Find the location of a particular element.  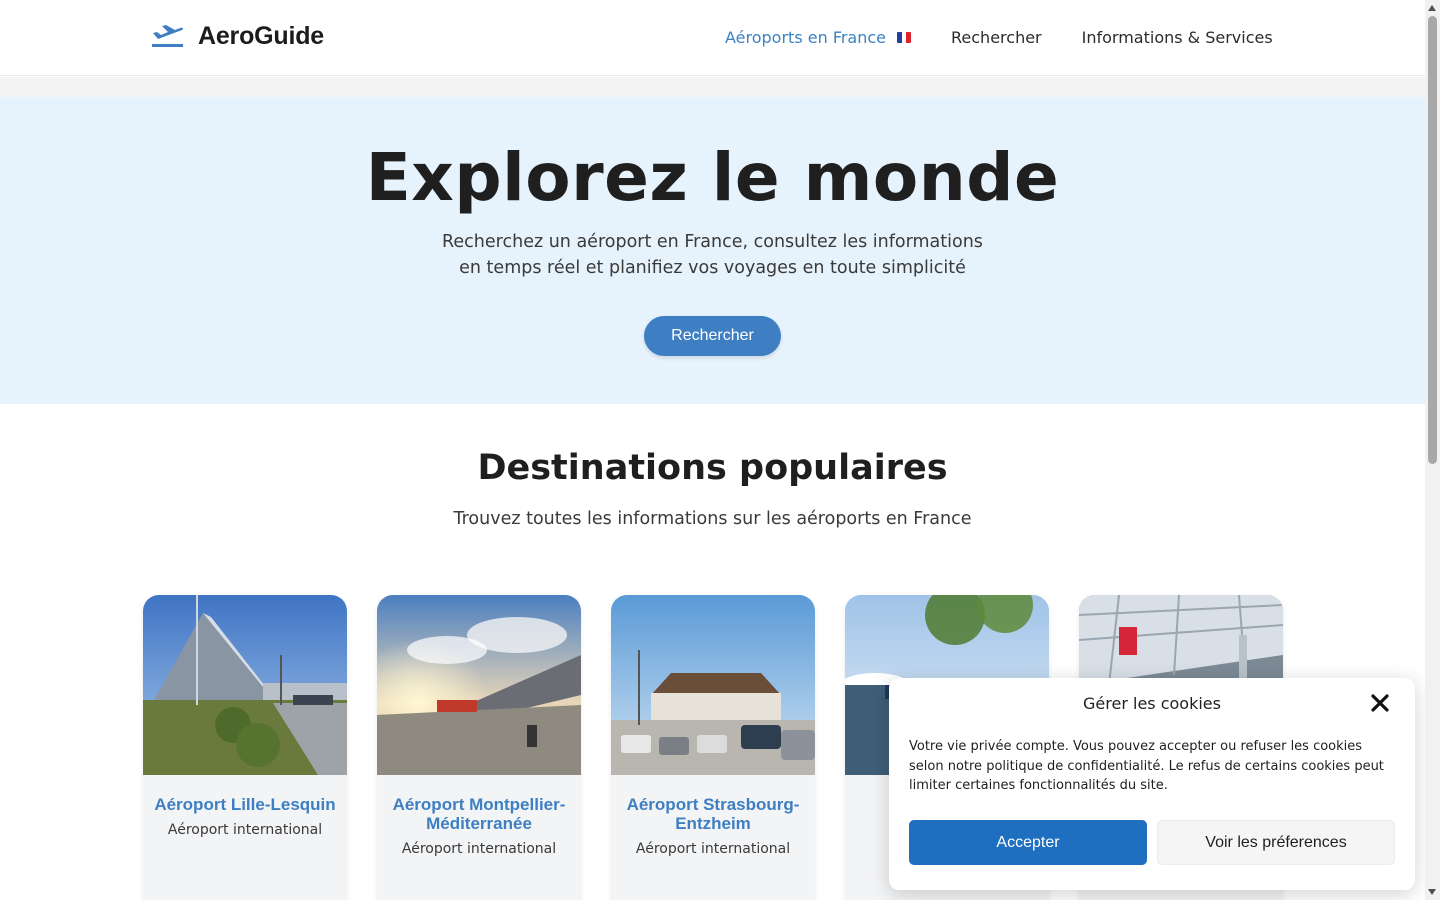

nav-airports-france-label: Aéroports en France is located at coordinates (806, 37).